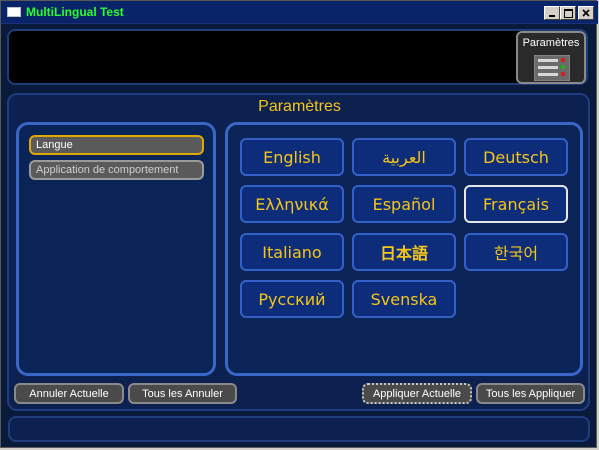 This screenshot has height=450, width=599. What do you see at coordinates (116, 145) in the screenshot?
I see `category-item-langue: Langue` at bounding box center [116, 145].